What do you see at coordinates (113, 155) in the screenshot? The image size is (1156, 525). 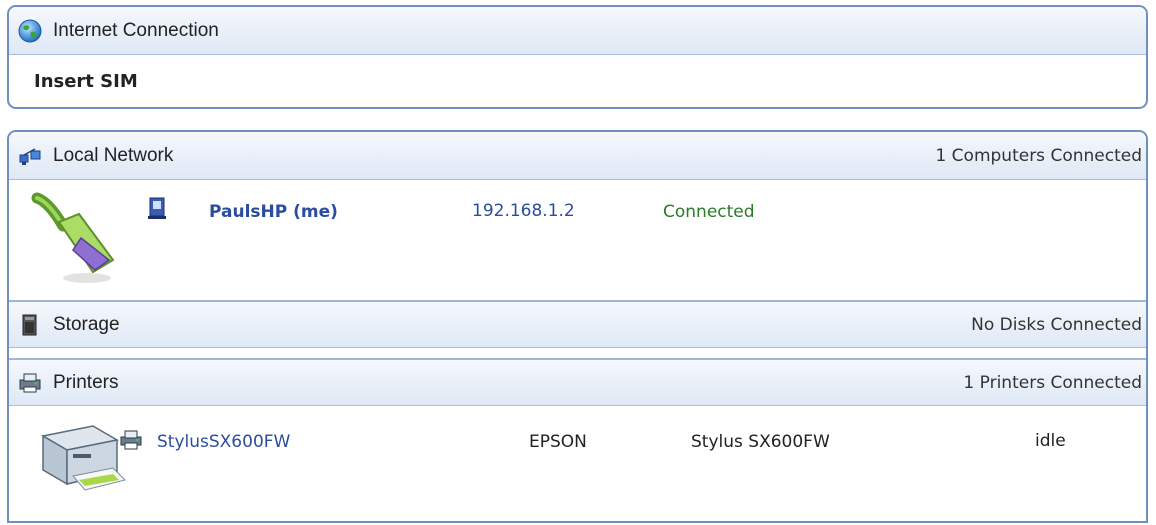 I see `local-network-title: Local Network` at bounding box center [113, 155].